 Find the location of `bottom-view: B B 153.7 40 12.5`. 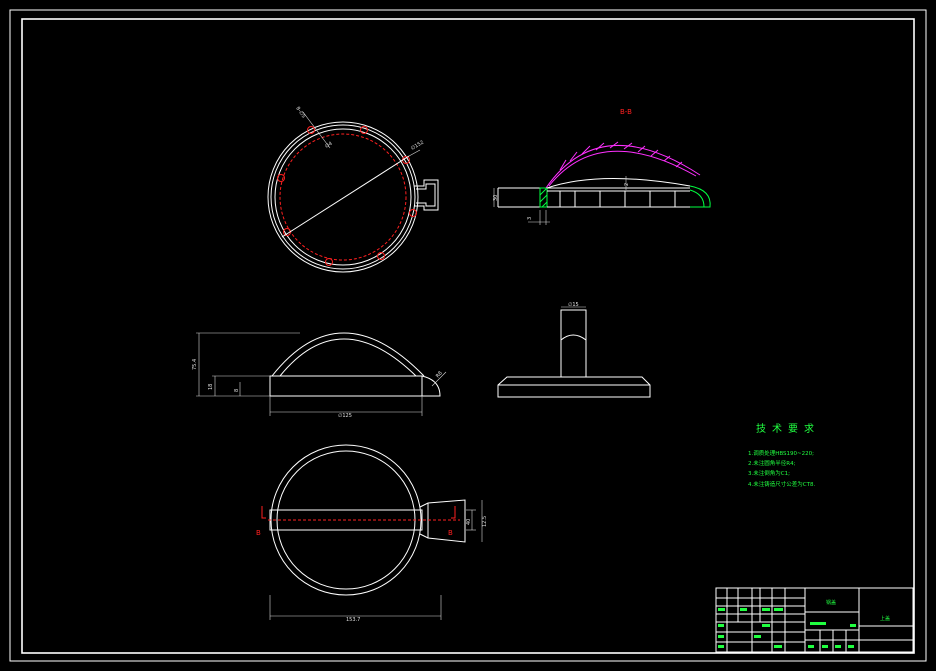

bottom-view: B B 153.7 40 12.5 is located at coordinates (372, 533).